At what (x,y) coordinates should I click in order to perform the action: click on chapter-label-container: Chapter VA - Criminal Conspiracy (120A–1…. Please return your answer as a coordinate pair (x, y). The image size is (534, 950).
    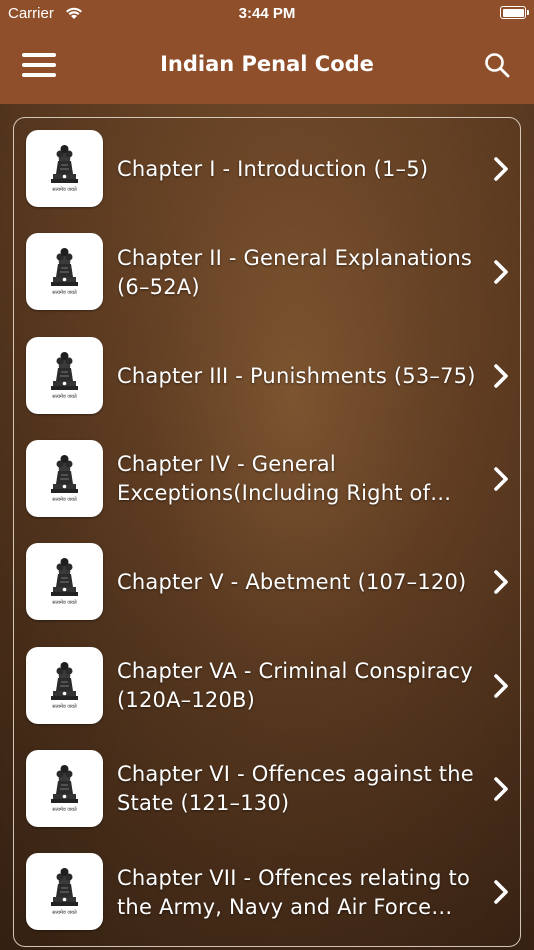
    Looking at the image, I should click on (298, 686).